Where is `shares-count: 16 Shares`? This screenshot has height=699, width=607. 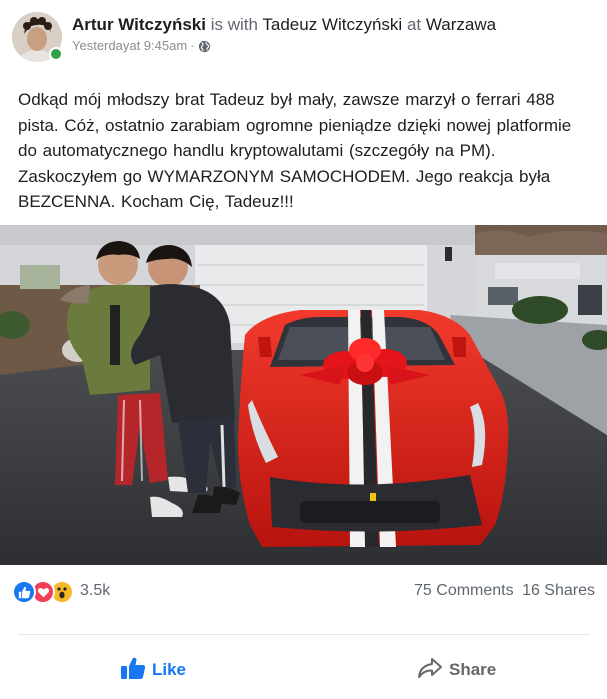
shares-count: 16 Shares is located at coordinates (558, 590).